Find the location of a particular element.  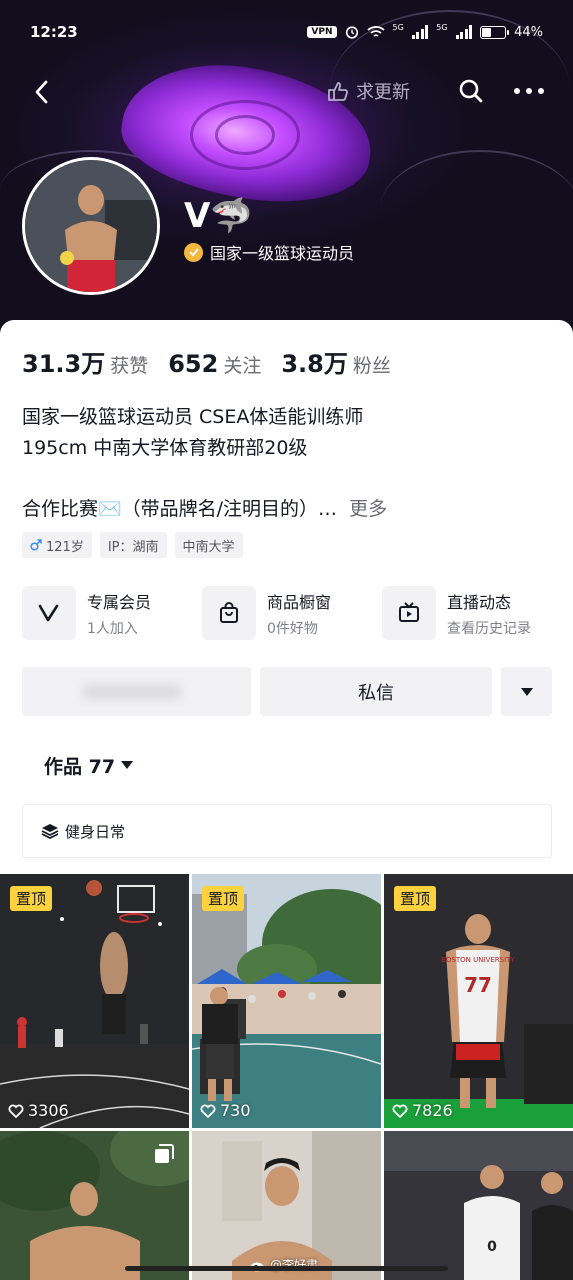

status-bar: 12:23 VPN 5G 5G 44% is located at coordinates (286, 32).